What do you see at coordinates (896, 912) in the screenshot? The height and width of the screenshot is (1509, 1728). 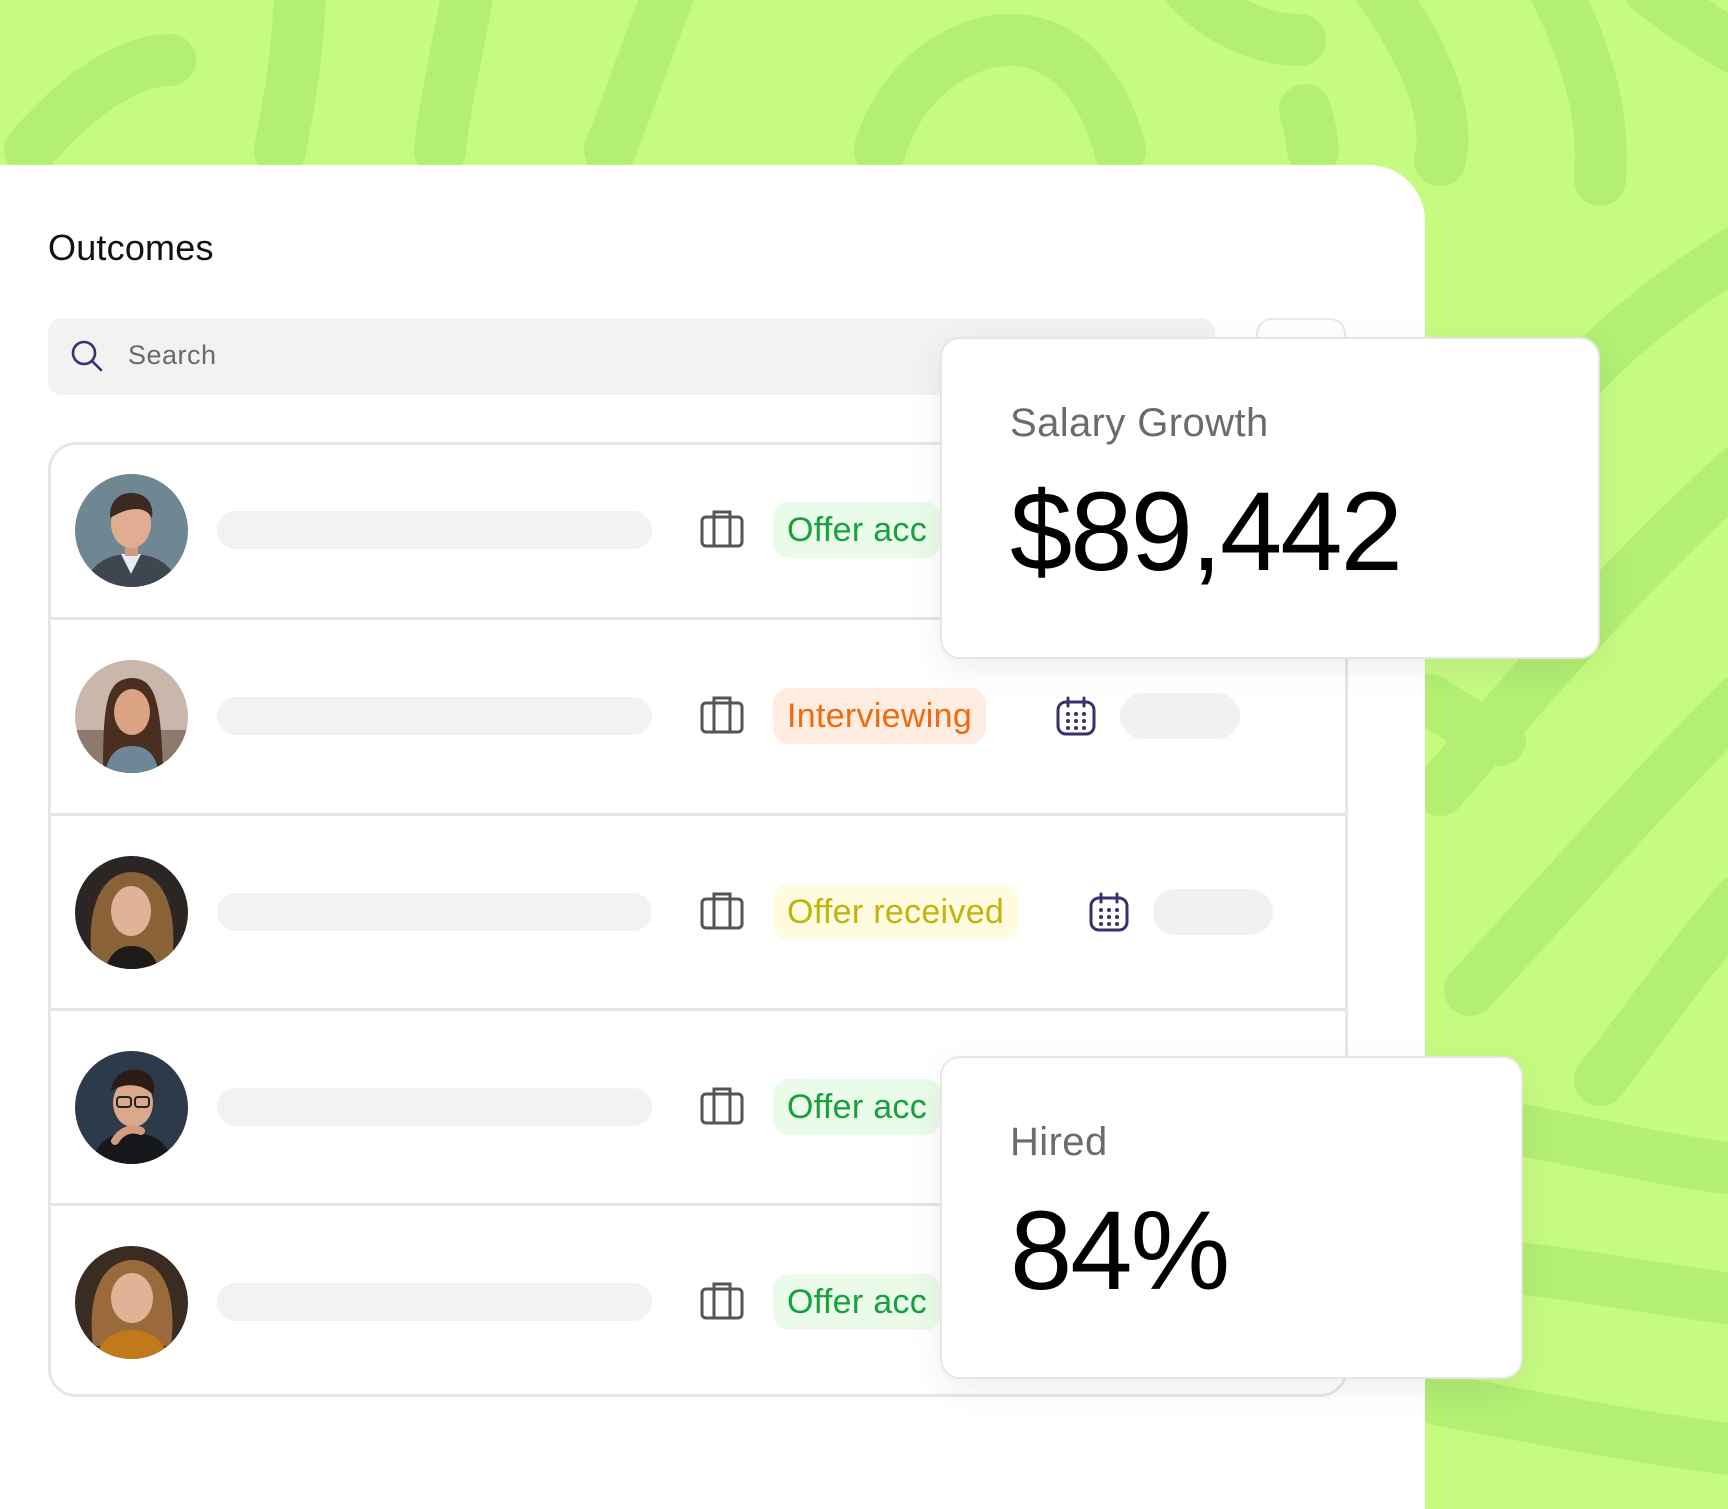 I see `status-badge: Offer received` at bounding box center [896, 912].